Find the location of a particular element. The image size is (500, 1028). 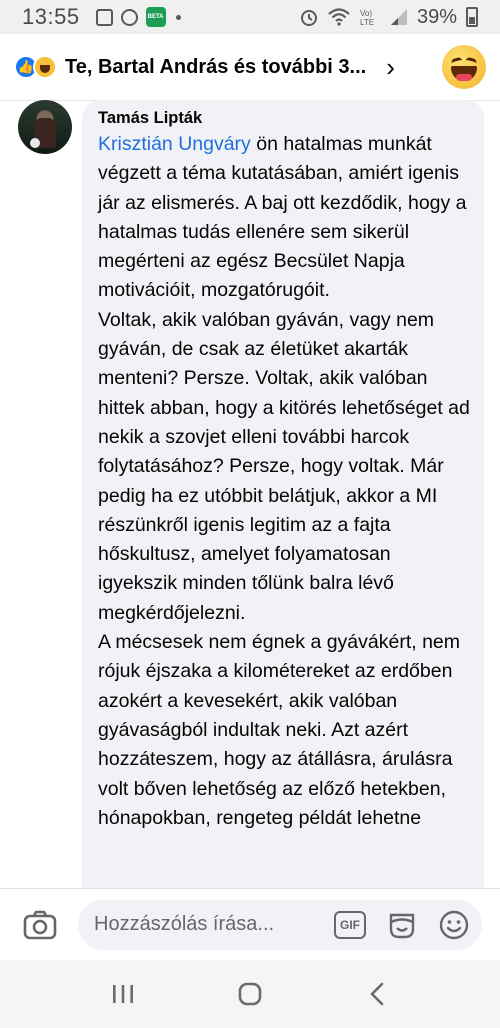

recents-icon is located at coordinates (123, 994).